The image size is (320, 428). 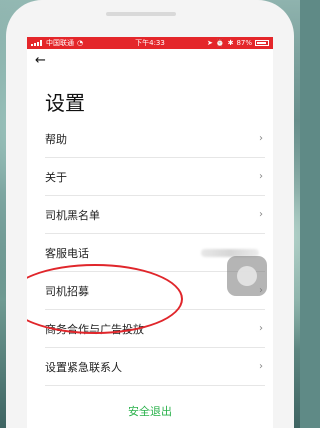 I want to click on battery-percent: 87%, so click(x=244, y=43).